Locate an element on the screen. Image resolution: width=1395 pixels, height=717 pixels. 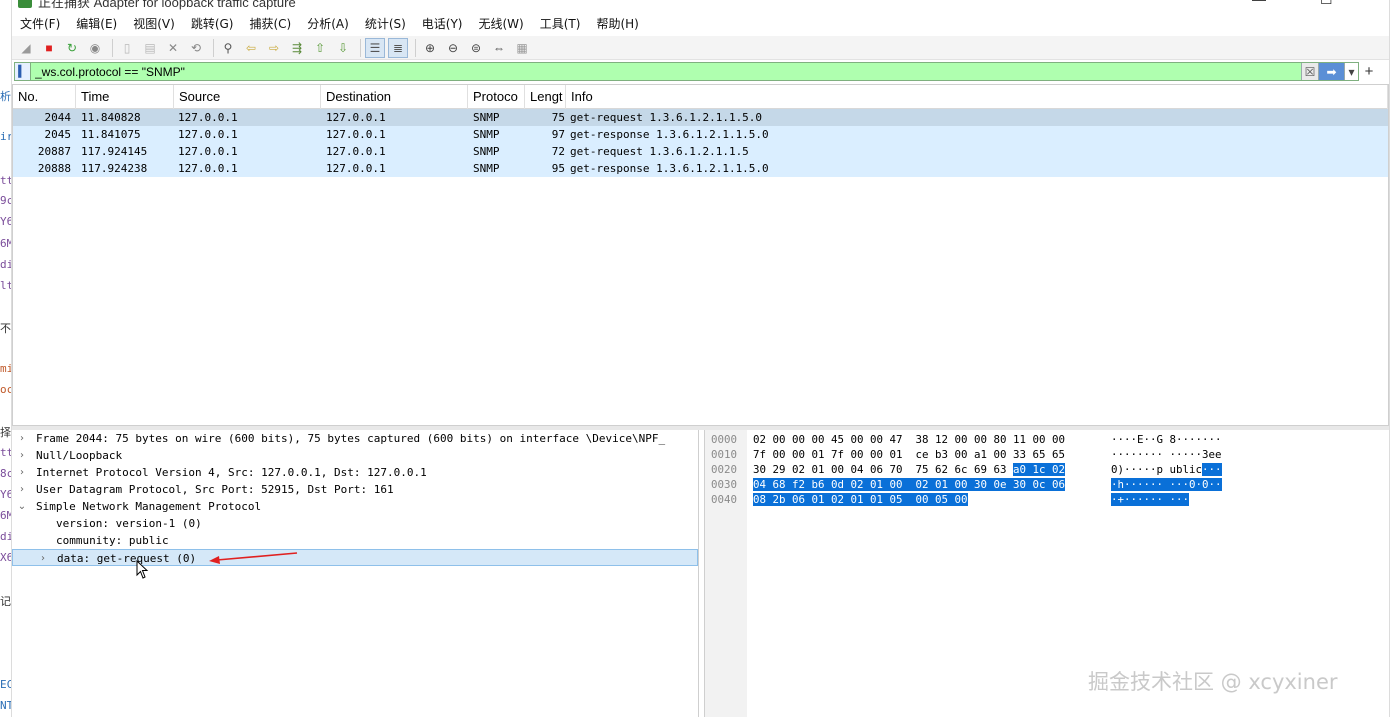
mouse-cursor-icon is located at coordinates (142, 569).